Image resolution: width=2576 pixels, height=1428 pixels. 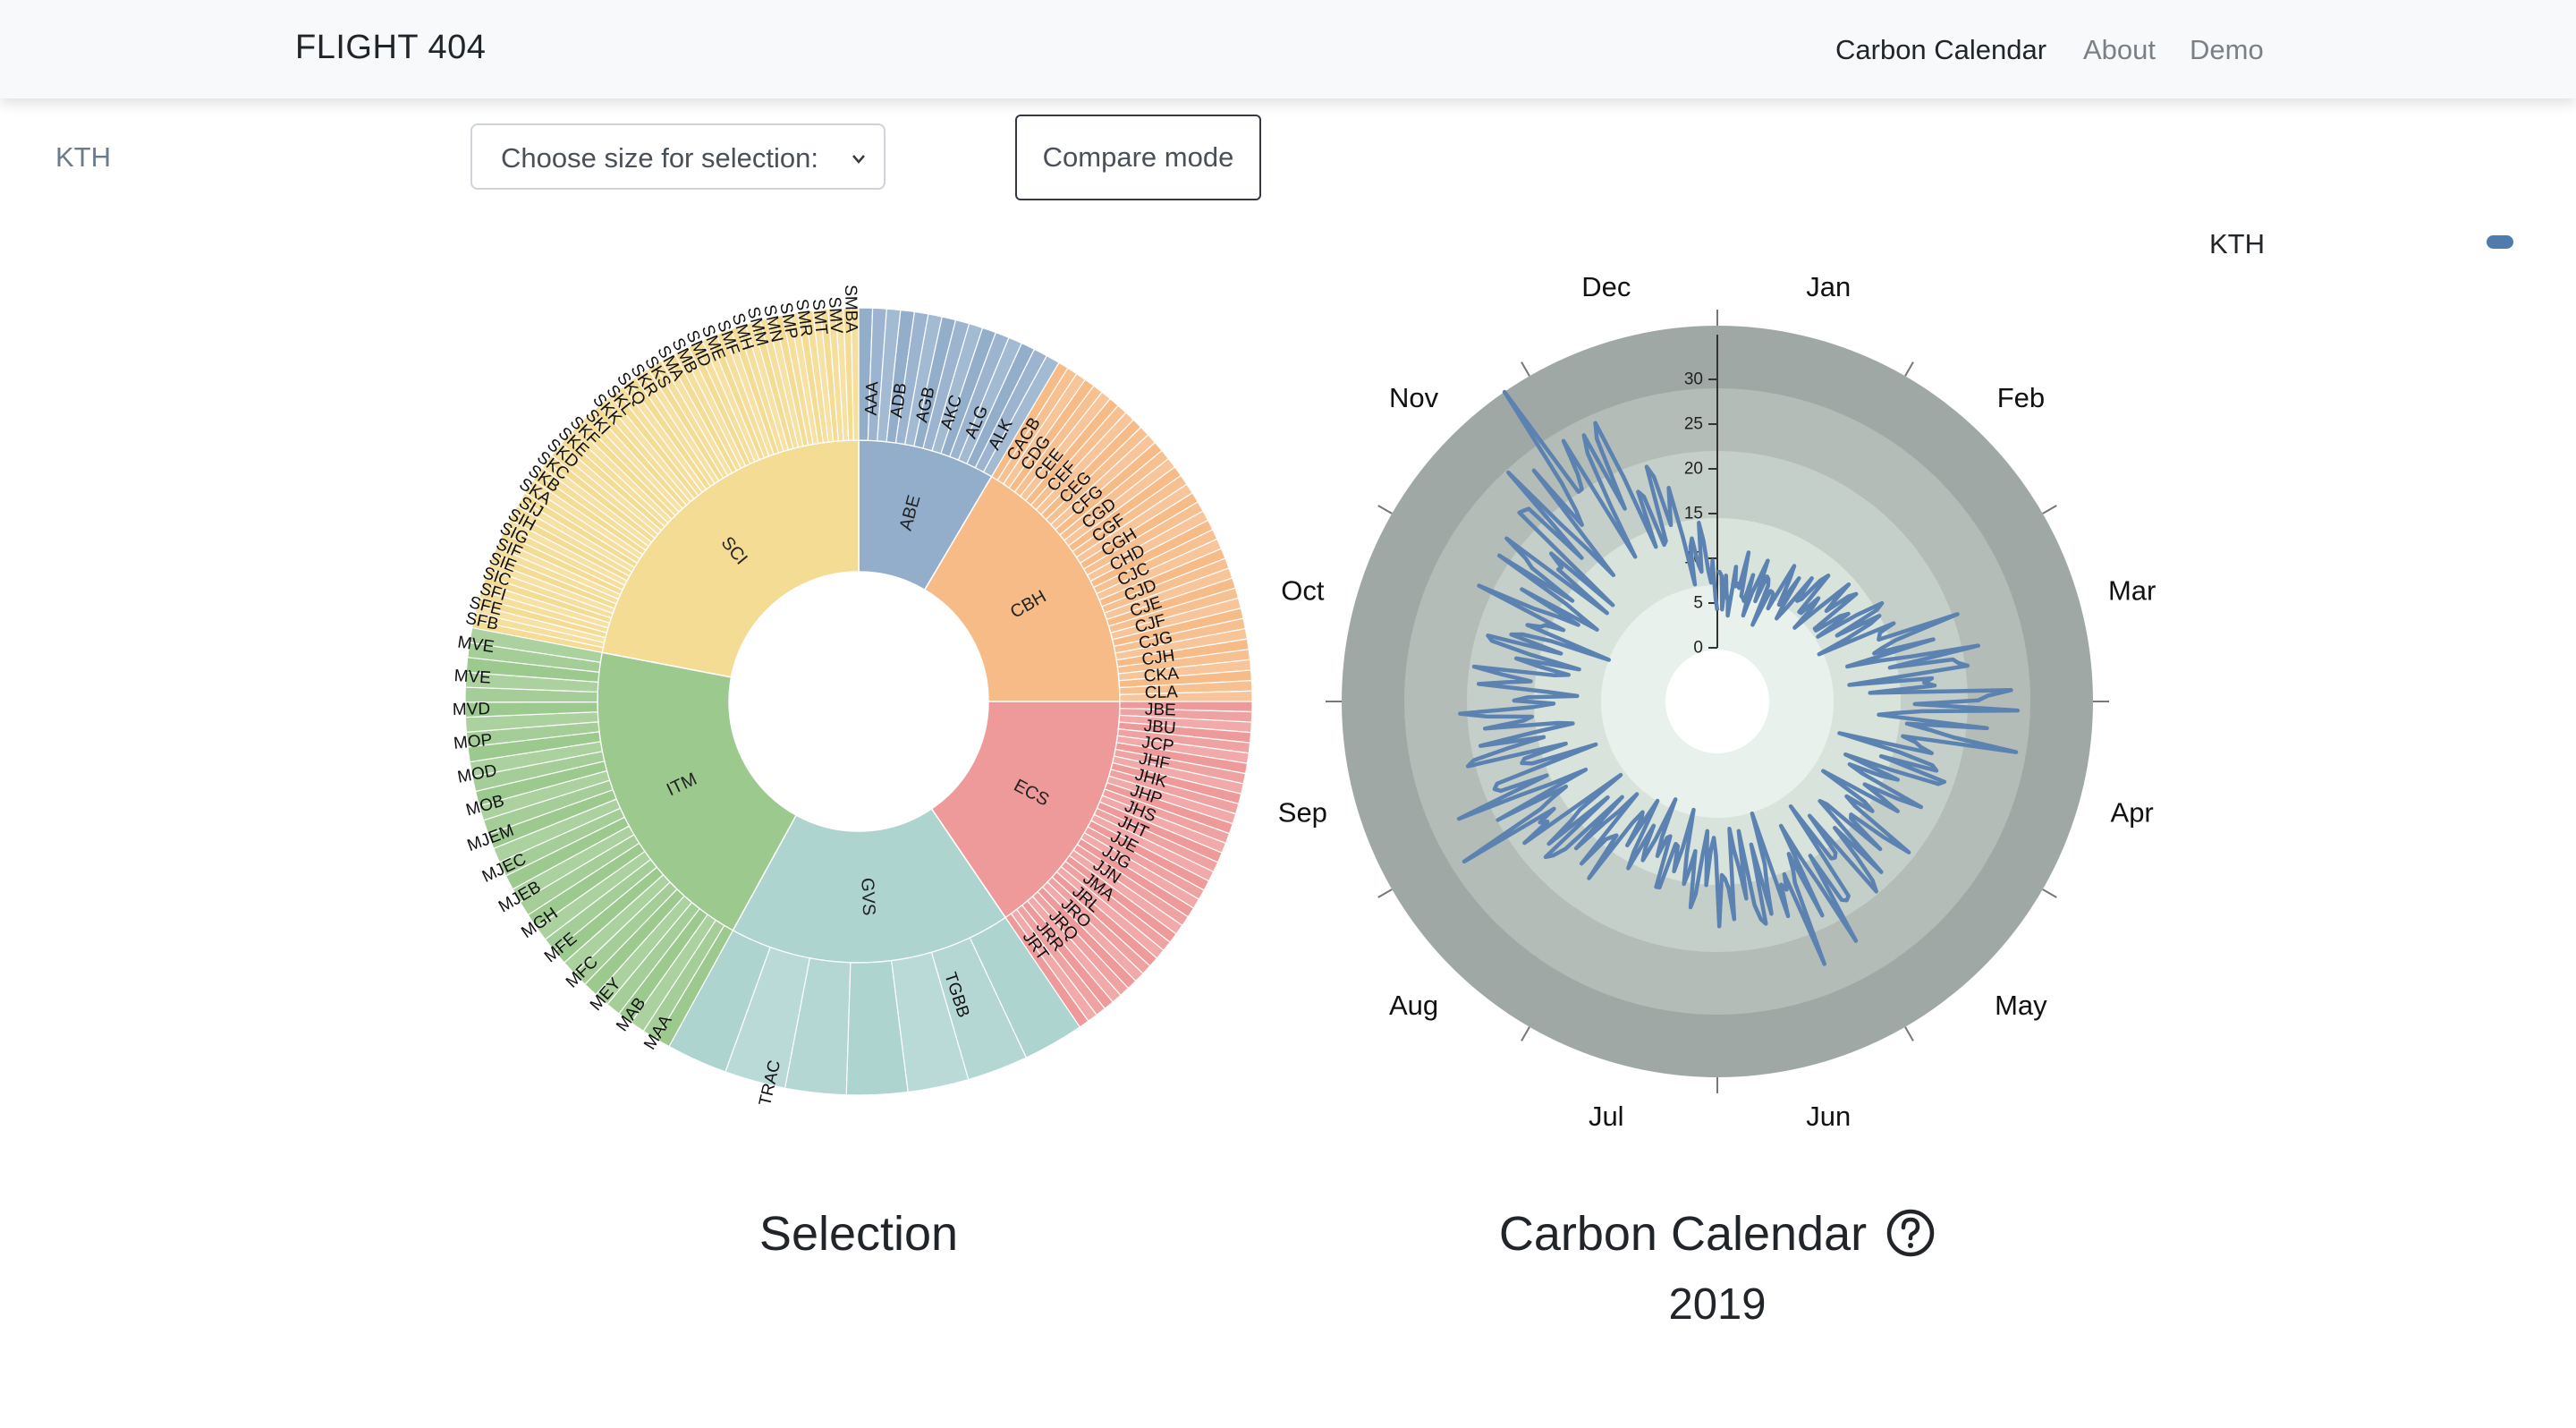 What do you see at coordinates (850, 309) in the screenshot?
I see `sunburst-outer-label: SMBA` at bounding box center [850, 309].